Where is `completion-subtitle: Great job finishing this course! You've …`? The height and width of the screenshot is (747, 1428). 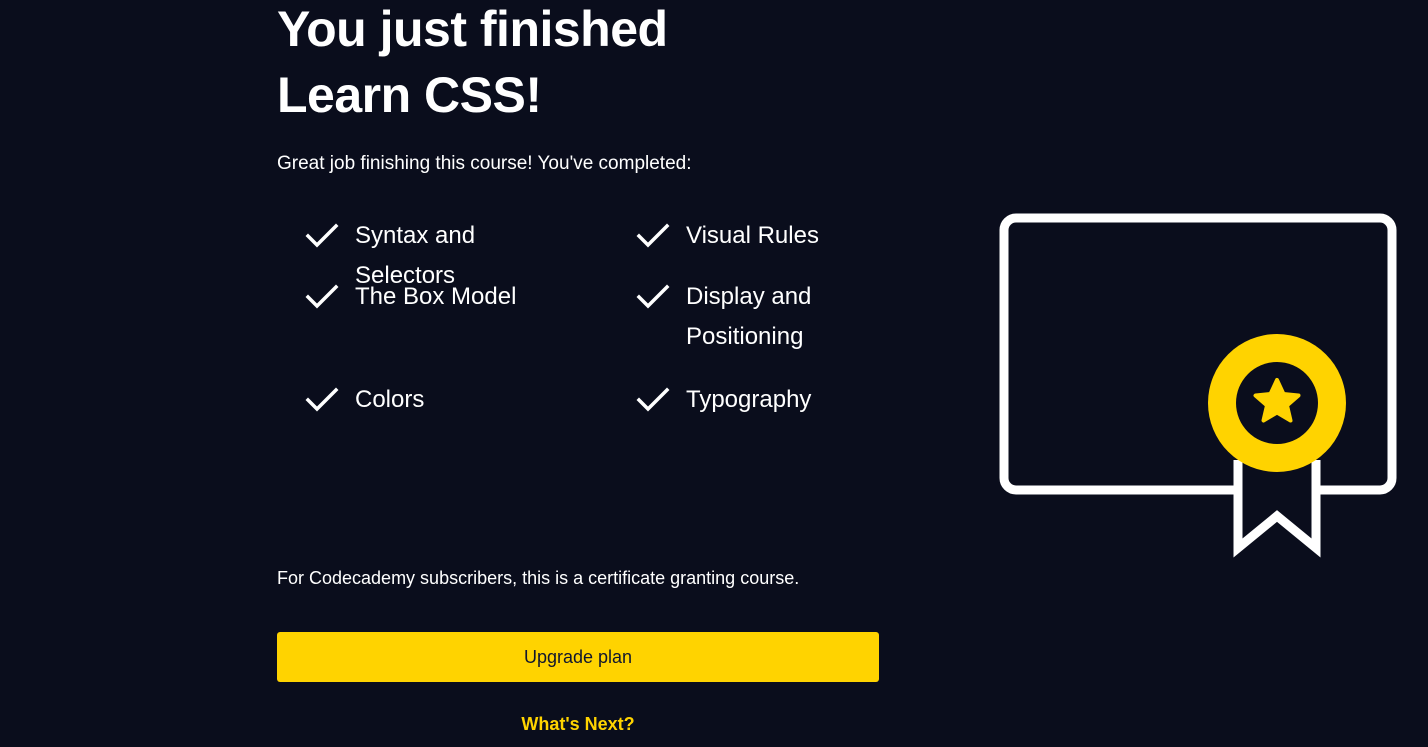
completion-subtitle: Great job finishing this course! You've … is located at coordinates (484, 163).